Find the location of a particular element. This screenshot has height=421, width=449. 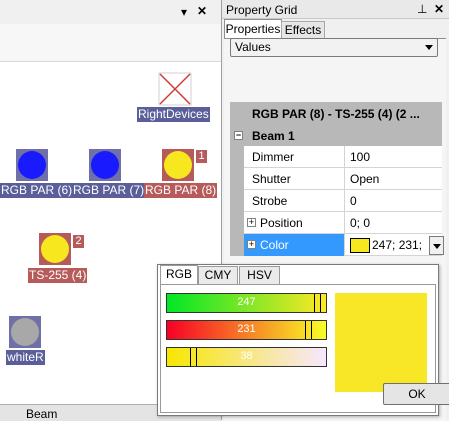

color-dropdown-button is located at coordinates (436, 245).